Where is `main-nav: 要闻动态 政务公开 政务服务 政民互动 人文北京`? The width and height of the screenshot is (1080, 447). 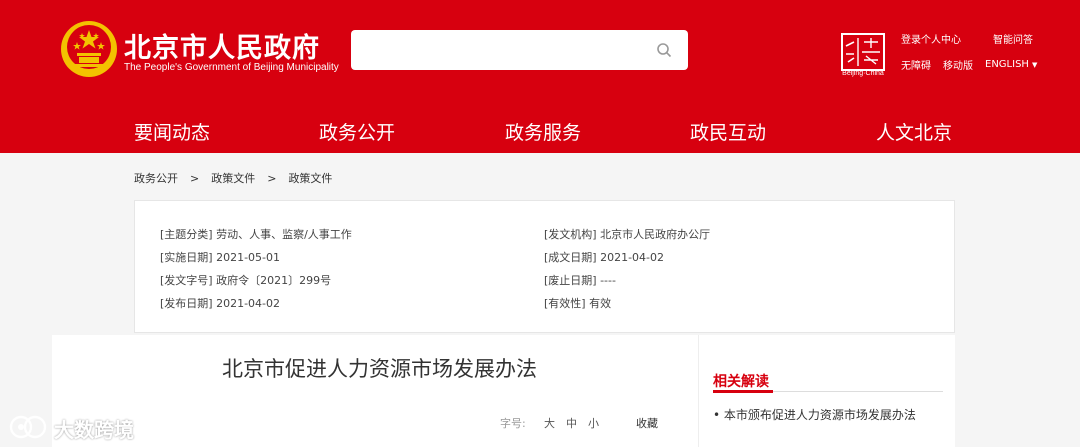
main-nav: 要闻动态 政务公开 政务服务 政民互动 人文北京 is located at coordinates (540, 130).